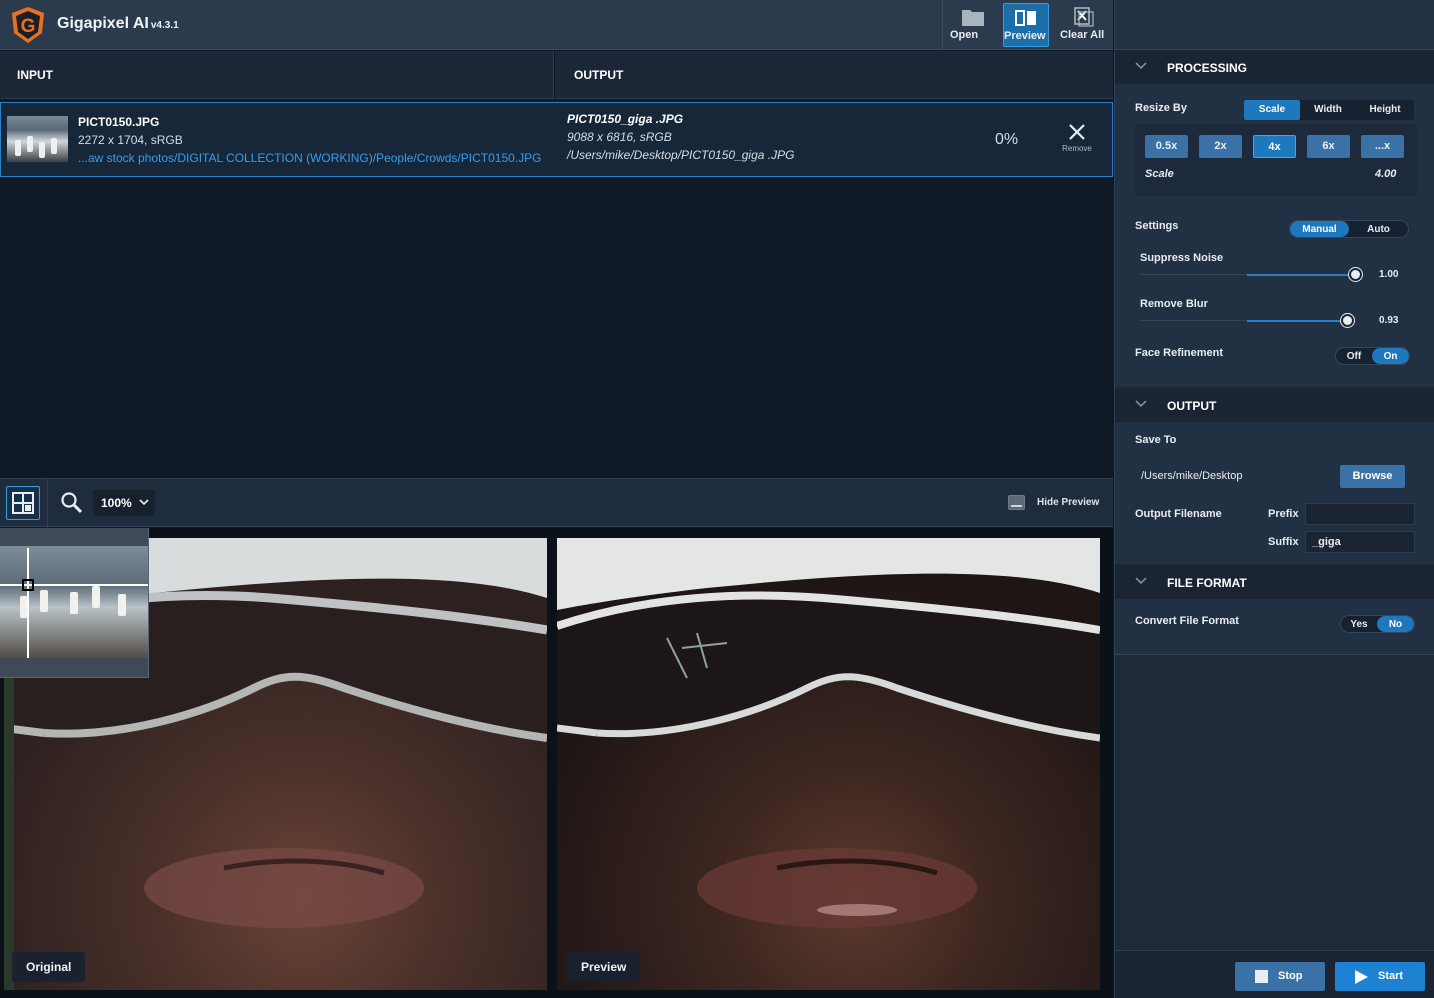 The width and height of the screenshot is (1434, 998). What do you see at coordinates (1159, 174) in the screenshot?
I see `scale-label: Scale` at bounding box center [1159, 174].